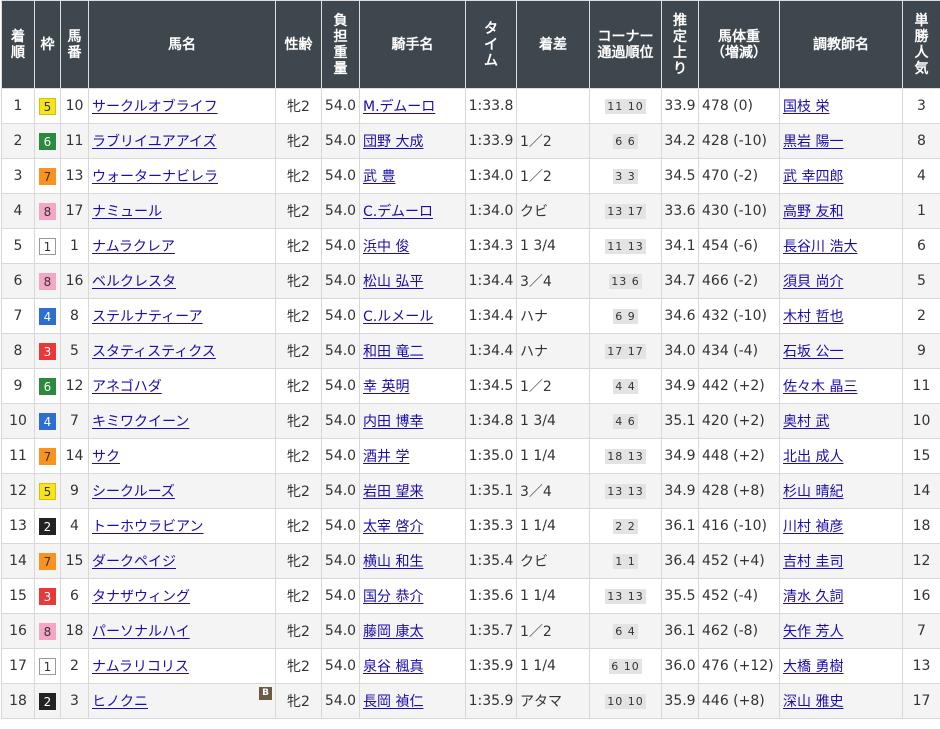 This screenshot has width=940, height=729. Describe the element at coordinates (398, 212) in the screenshot. I see `jockey-name-link: C.デムーロ` at that location.